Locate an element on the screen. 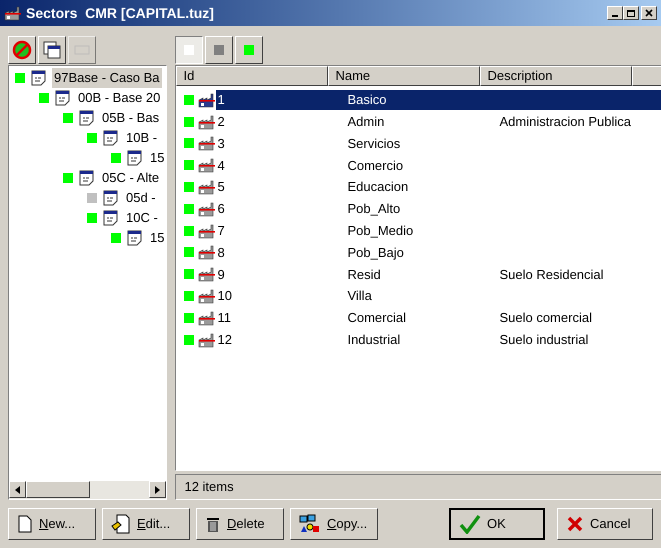 Image resolution: width=661 pixels, height=548 pixels. table-cell-text: 11 is located at coordinates (224, 318).